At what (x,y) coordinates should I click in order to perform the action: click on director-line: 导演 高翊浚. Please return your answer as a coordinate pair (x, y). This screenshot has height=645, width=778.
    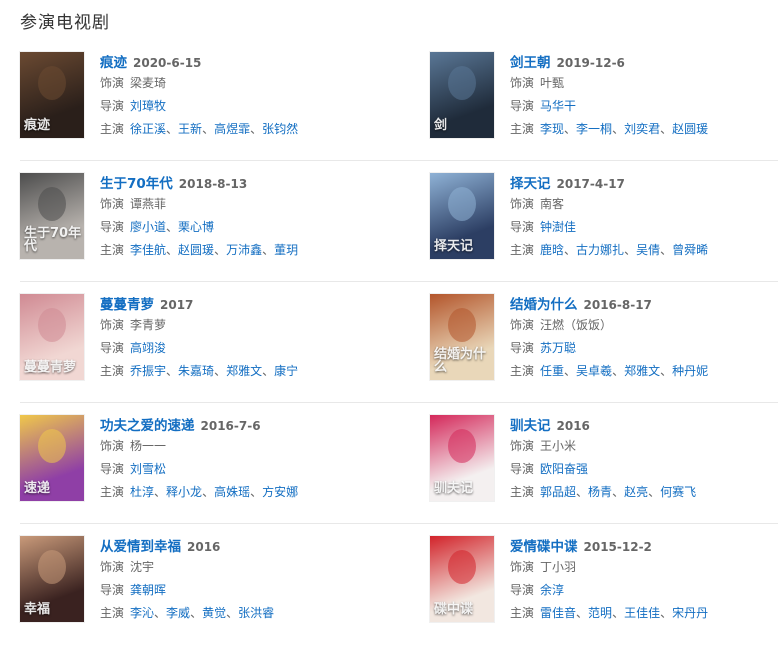
    Looking at the image, I should click on (199, 348).